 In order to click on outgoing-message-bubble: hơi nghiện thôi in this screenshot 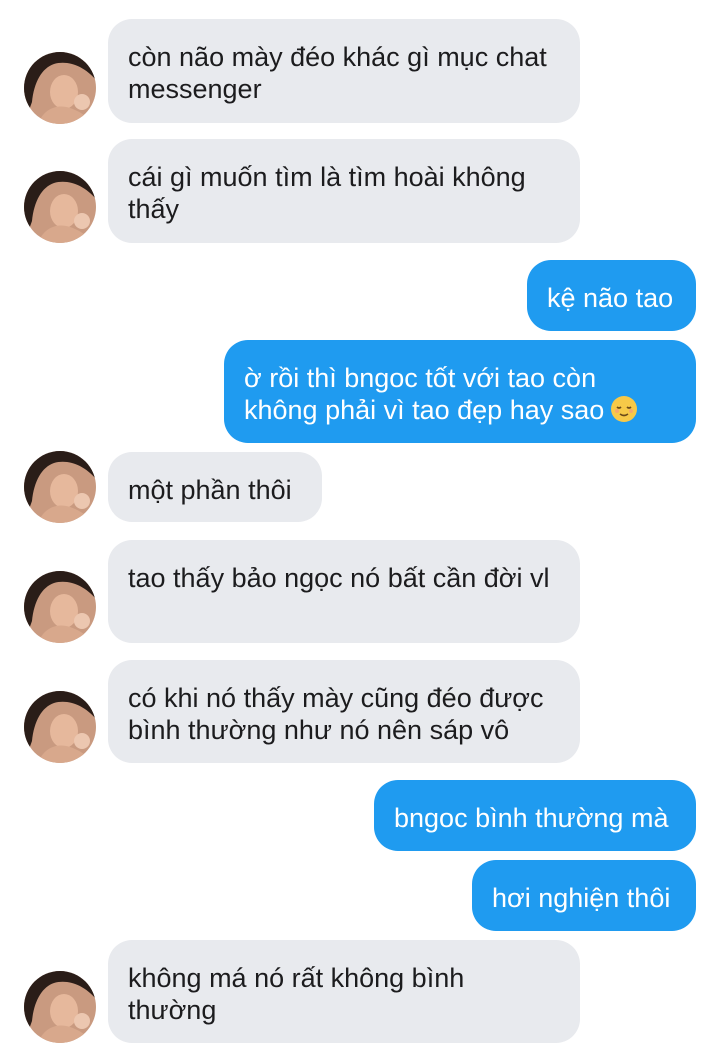, I will do `click(584, 895)`.